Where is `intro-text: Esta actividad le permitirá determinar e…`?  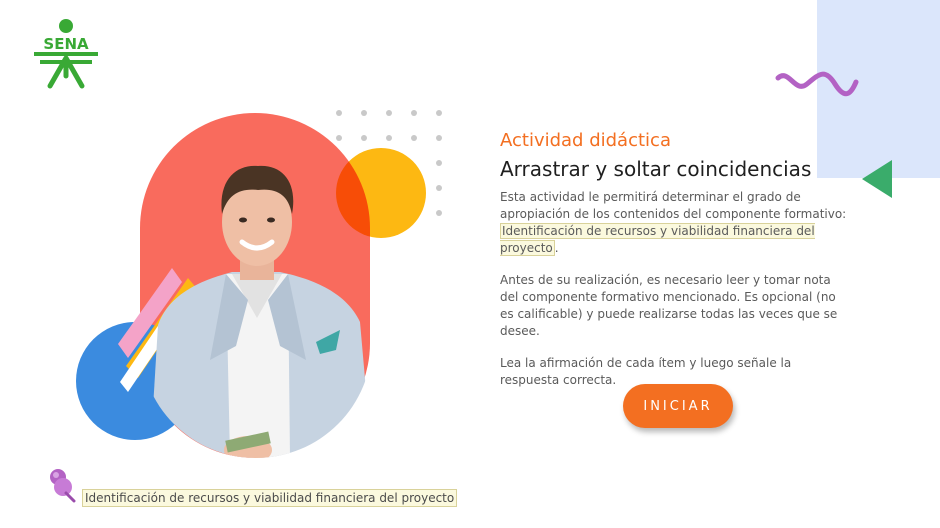
intro-text: Esta actividad le permitirá determinar e… is located at coordinates (673, 205).